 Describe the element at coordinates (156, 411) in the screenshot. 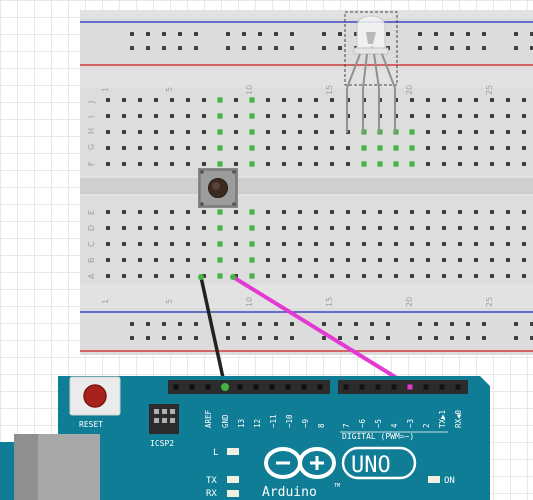

I see `icsp-pin` at that location.